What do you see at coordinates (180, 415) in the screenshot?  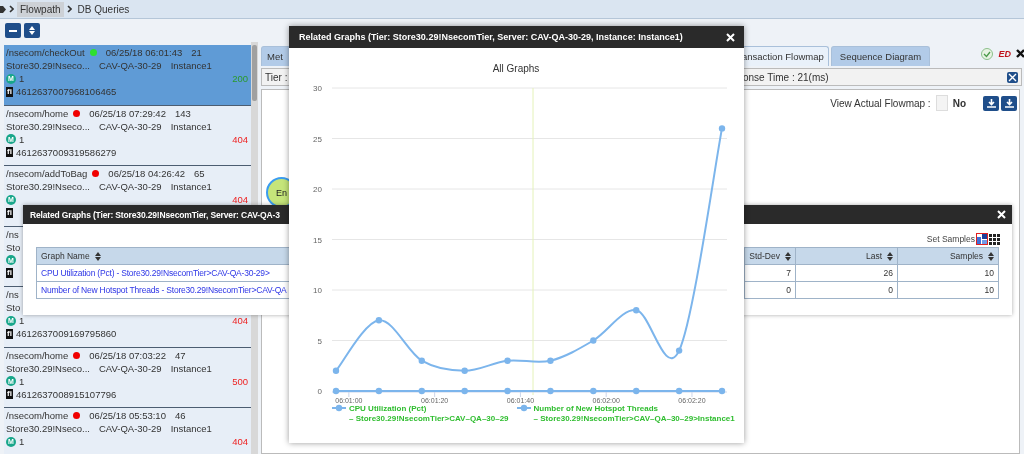 I see `response-time: 46` at bounding box center [180, 415].